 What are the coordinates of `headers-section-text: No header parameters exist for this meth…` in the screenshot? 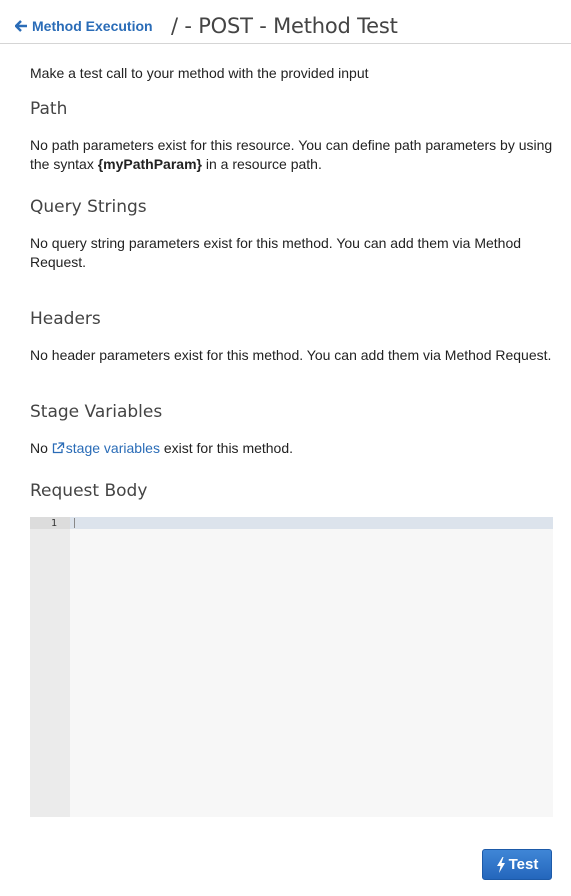 It's located at (291, 355).